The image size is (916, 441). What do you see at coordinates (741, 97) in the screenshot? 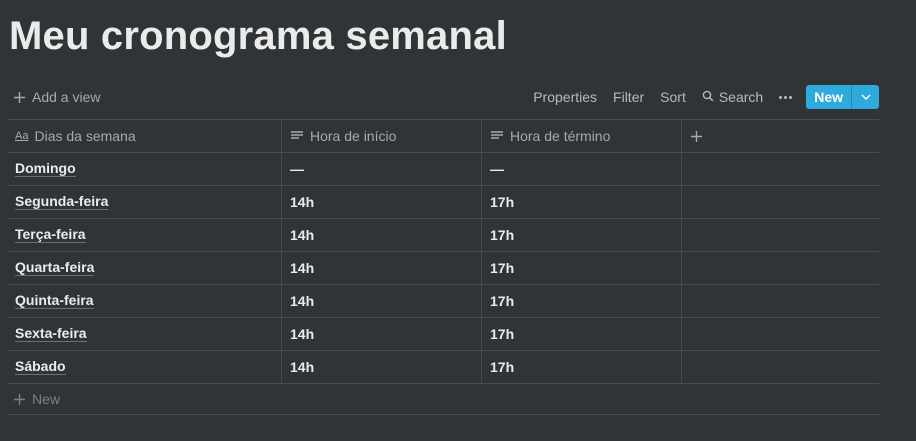
I see `search-label: Search` at bounding box center [741, 97].